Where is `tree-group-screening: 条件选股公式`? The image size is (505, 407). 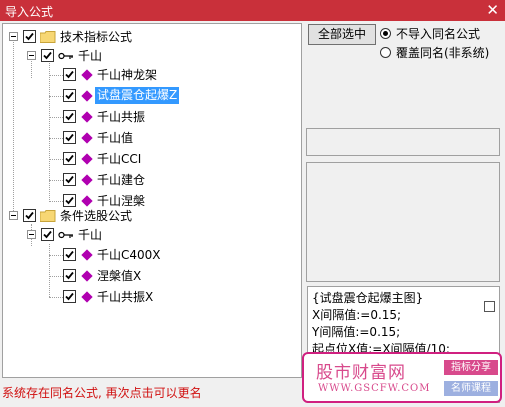
tree-group-screening: 条件选股公式 is located at coordinates (148, 216).